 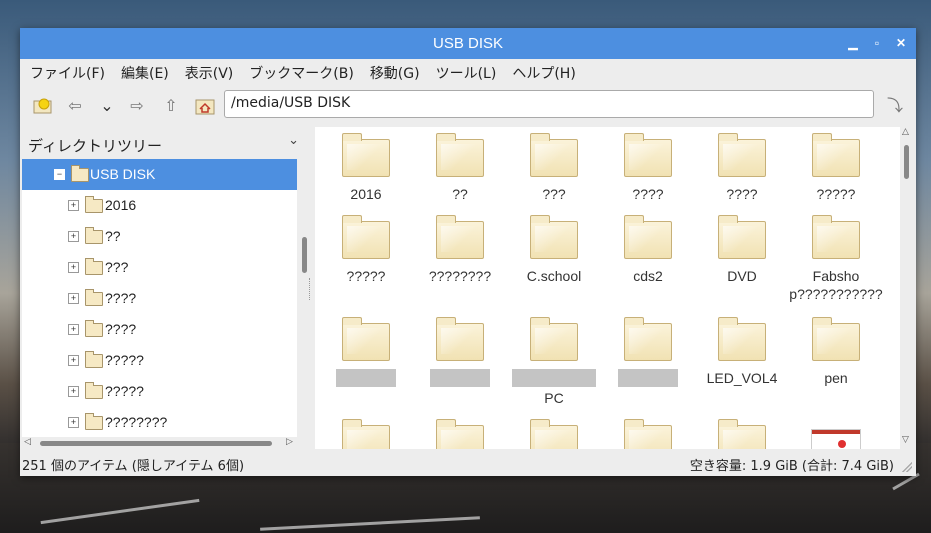 What do you see at coordinates (121, 205) in the screenshot?
I see `tree-item-label: 2016` at bounding box center [121, 205].